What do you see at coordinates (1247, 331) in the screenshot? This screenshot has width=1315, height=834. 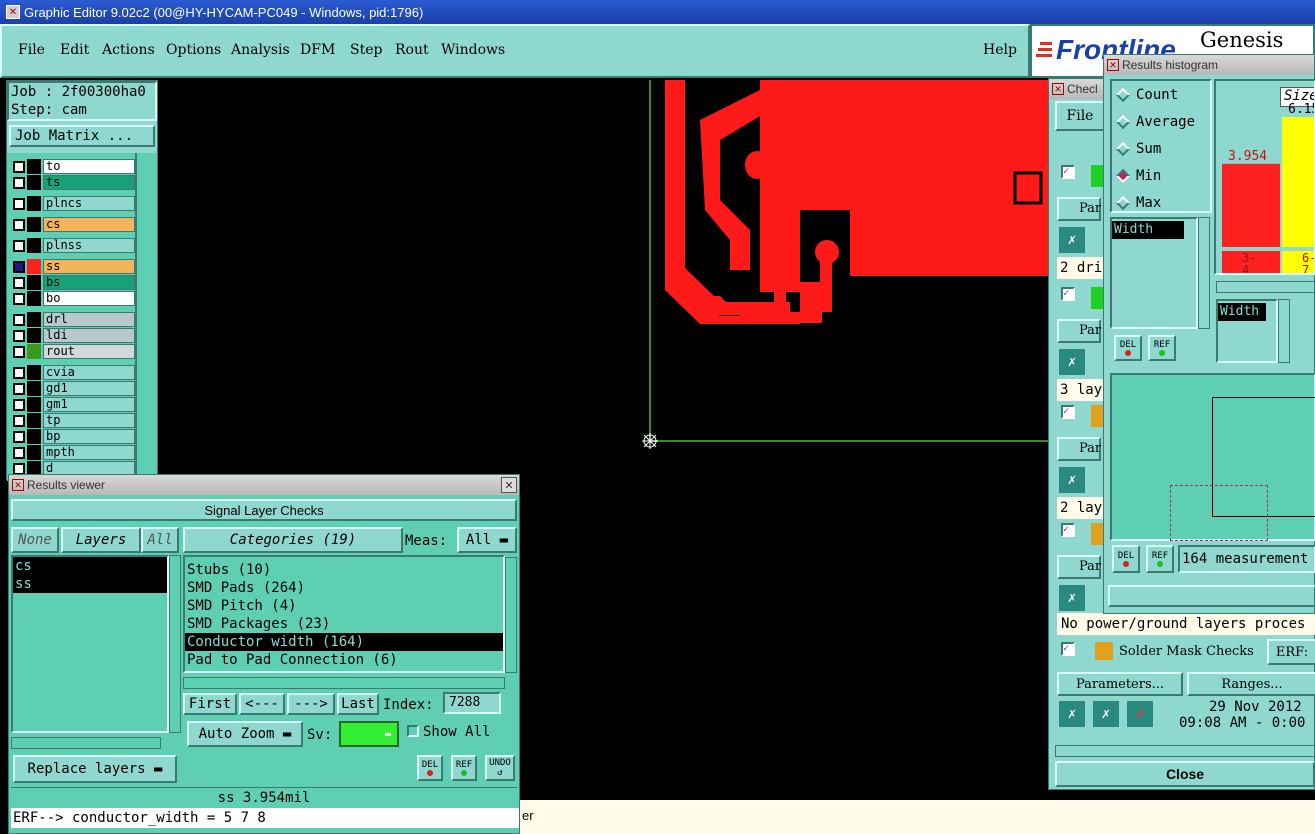 I see `histogram-field-list-2: Width` at bounding box center [1247, 331].